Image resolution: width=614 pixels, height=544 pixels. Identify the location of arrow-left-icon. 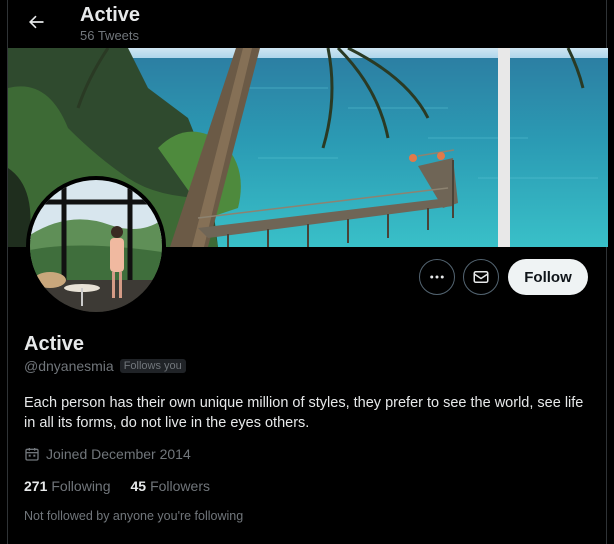
(36, 22).